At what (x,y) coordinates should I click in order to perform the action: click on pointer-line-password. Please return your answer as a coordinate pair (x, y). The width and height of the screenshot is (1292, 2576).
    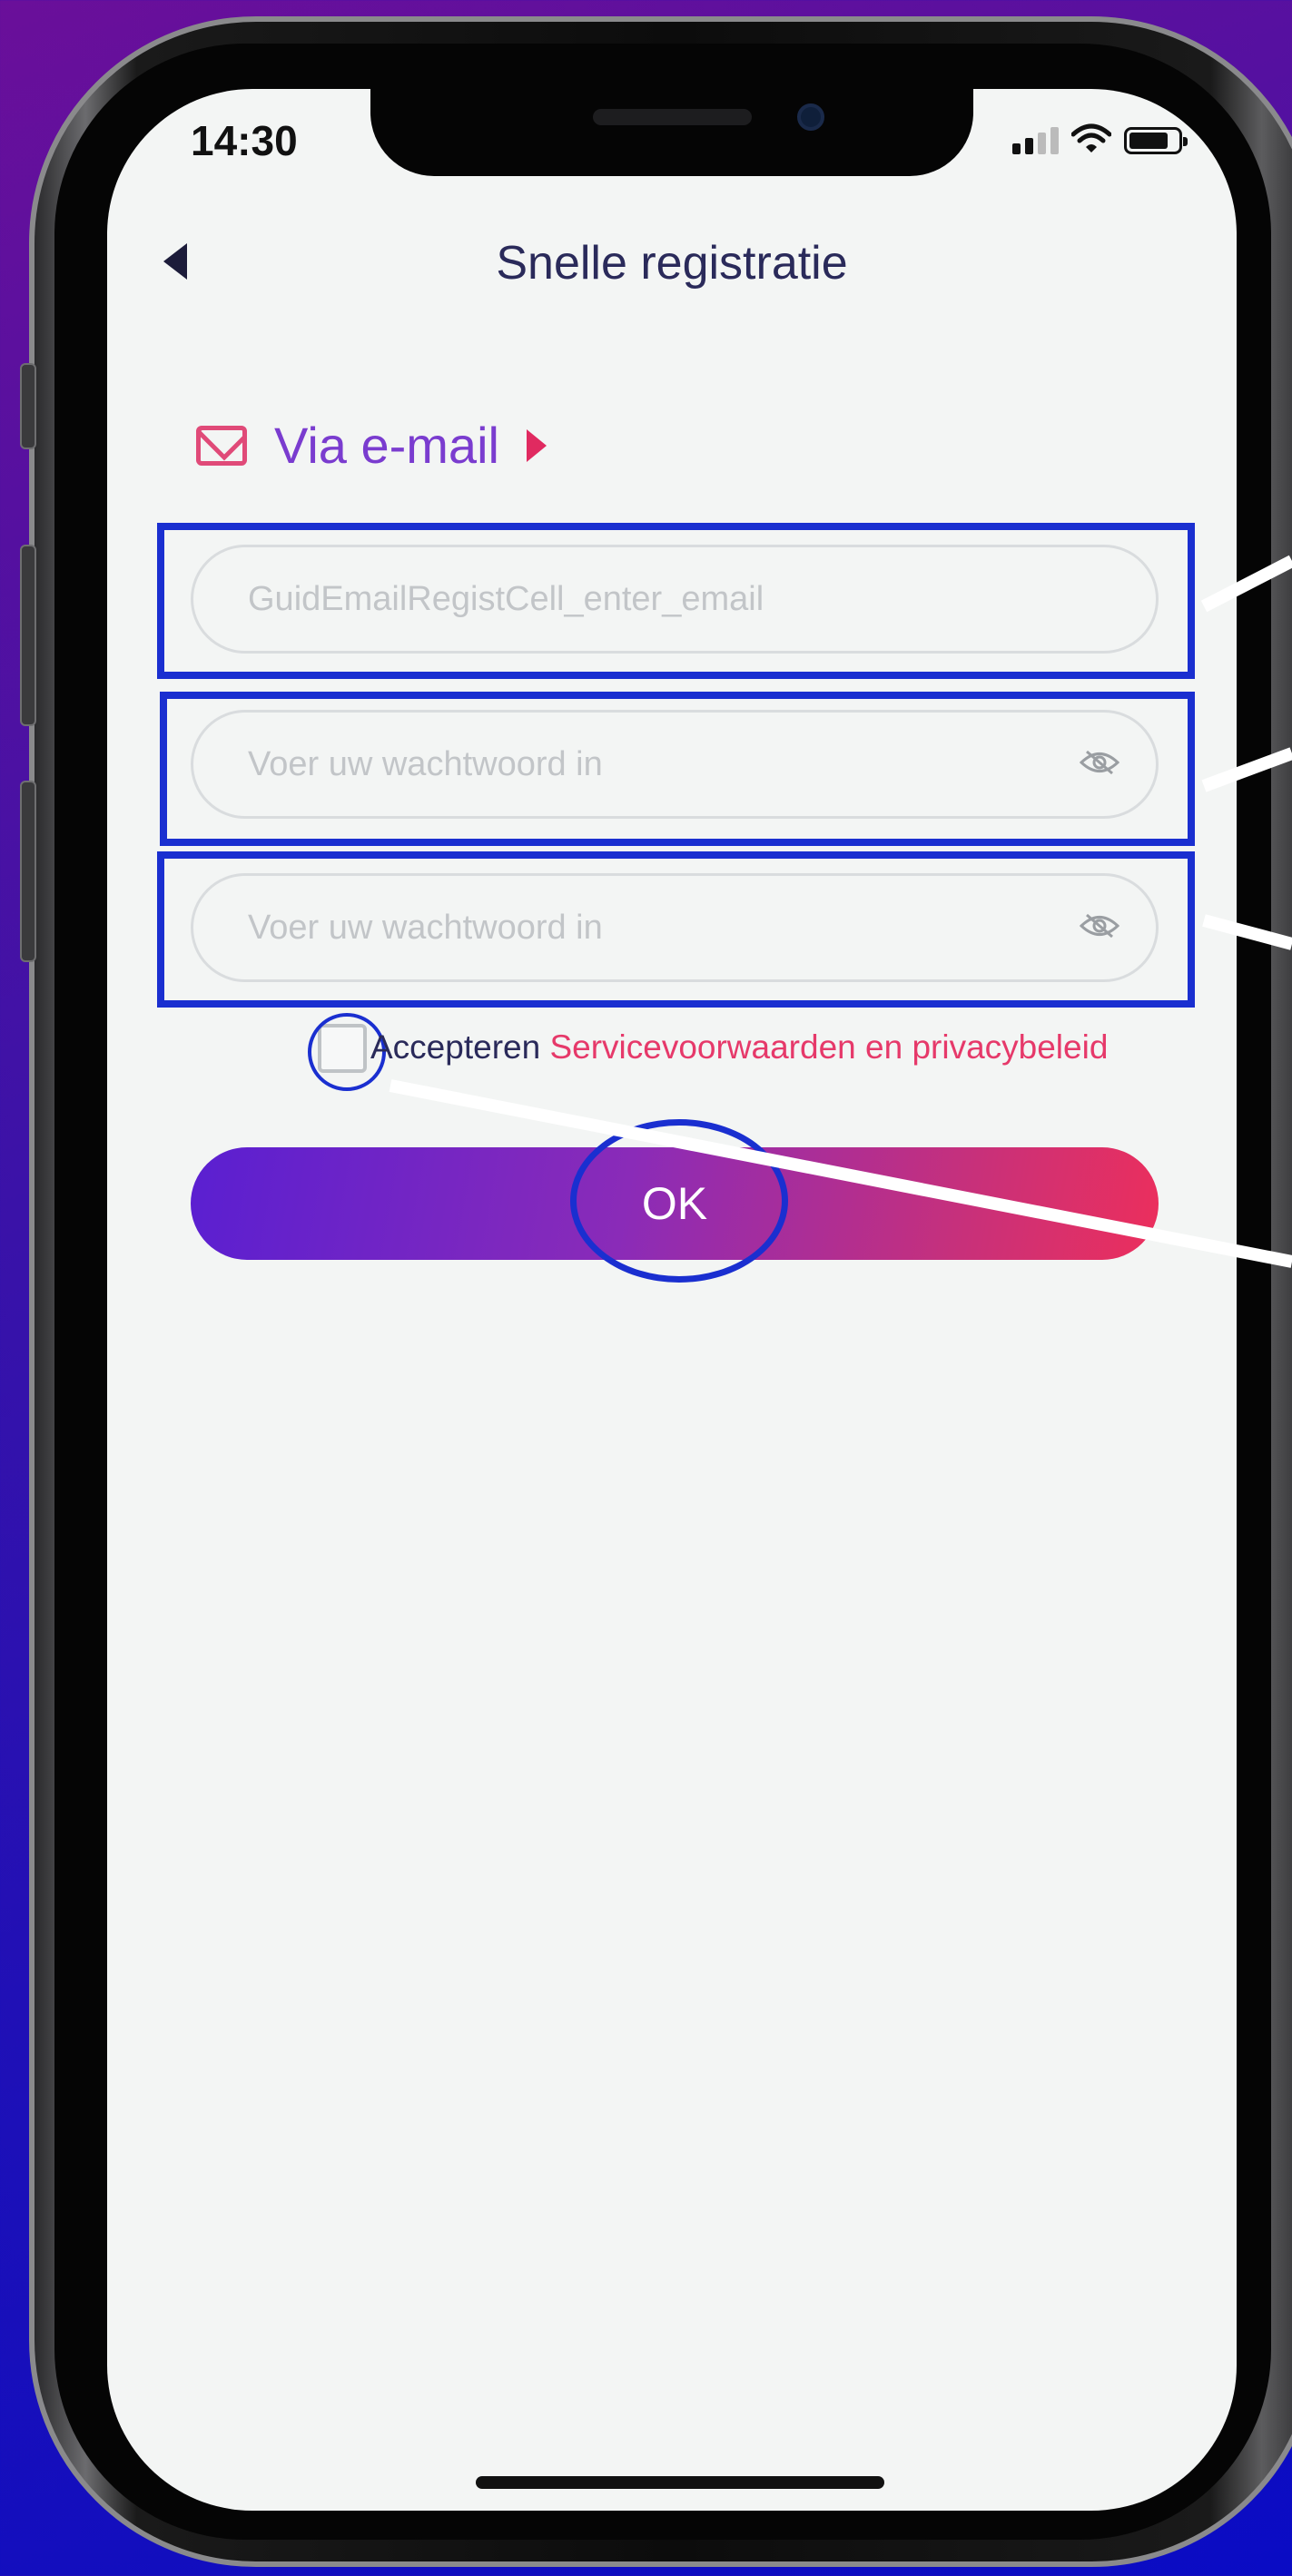
    Looking at the image, I should click on (1246, 769).